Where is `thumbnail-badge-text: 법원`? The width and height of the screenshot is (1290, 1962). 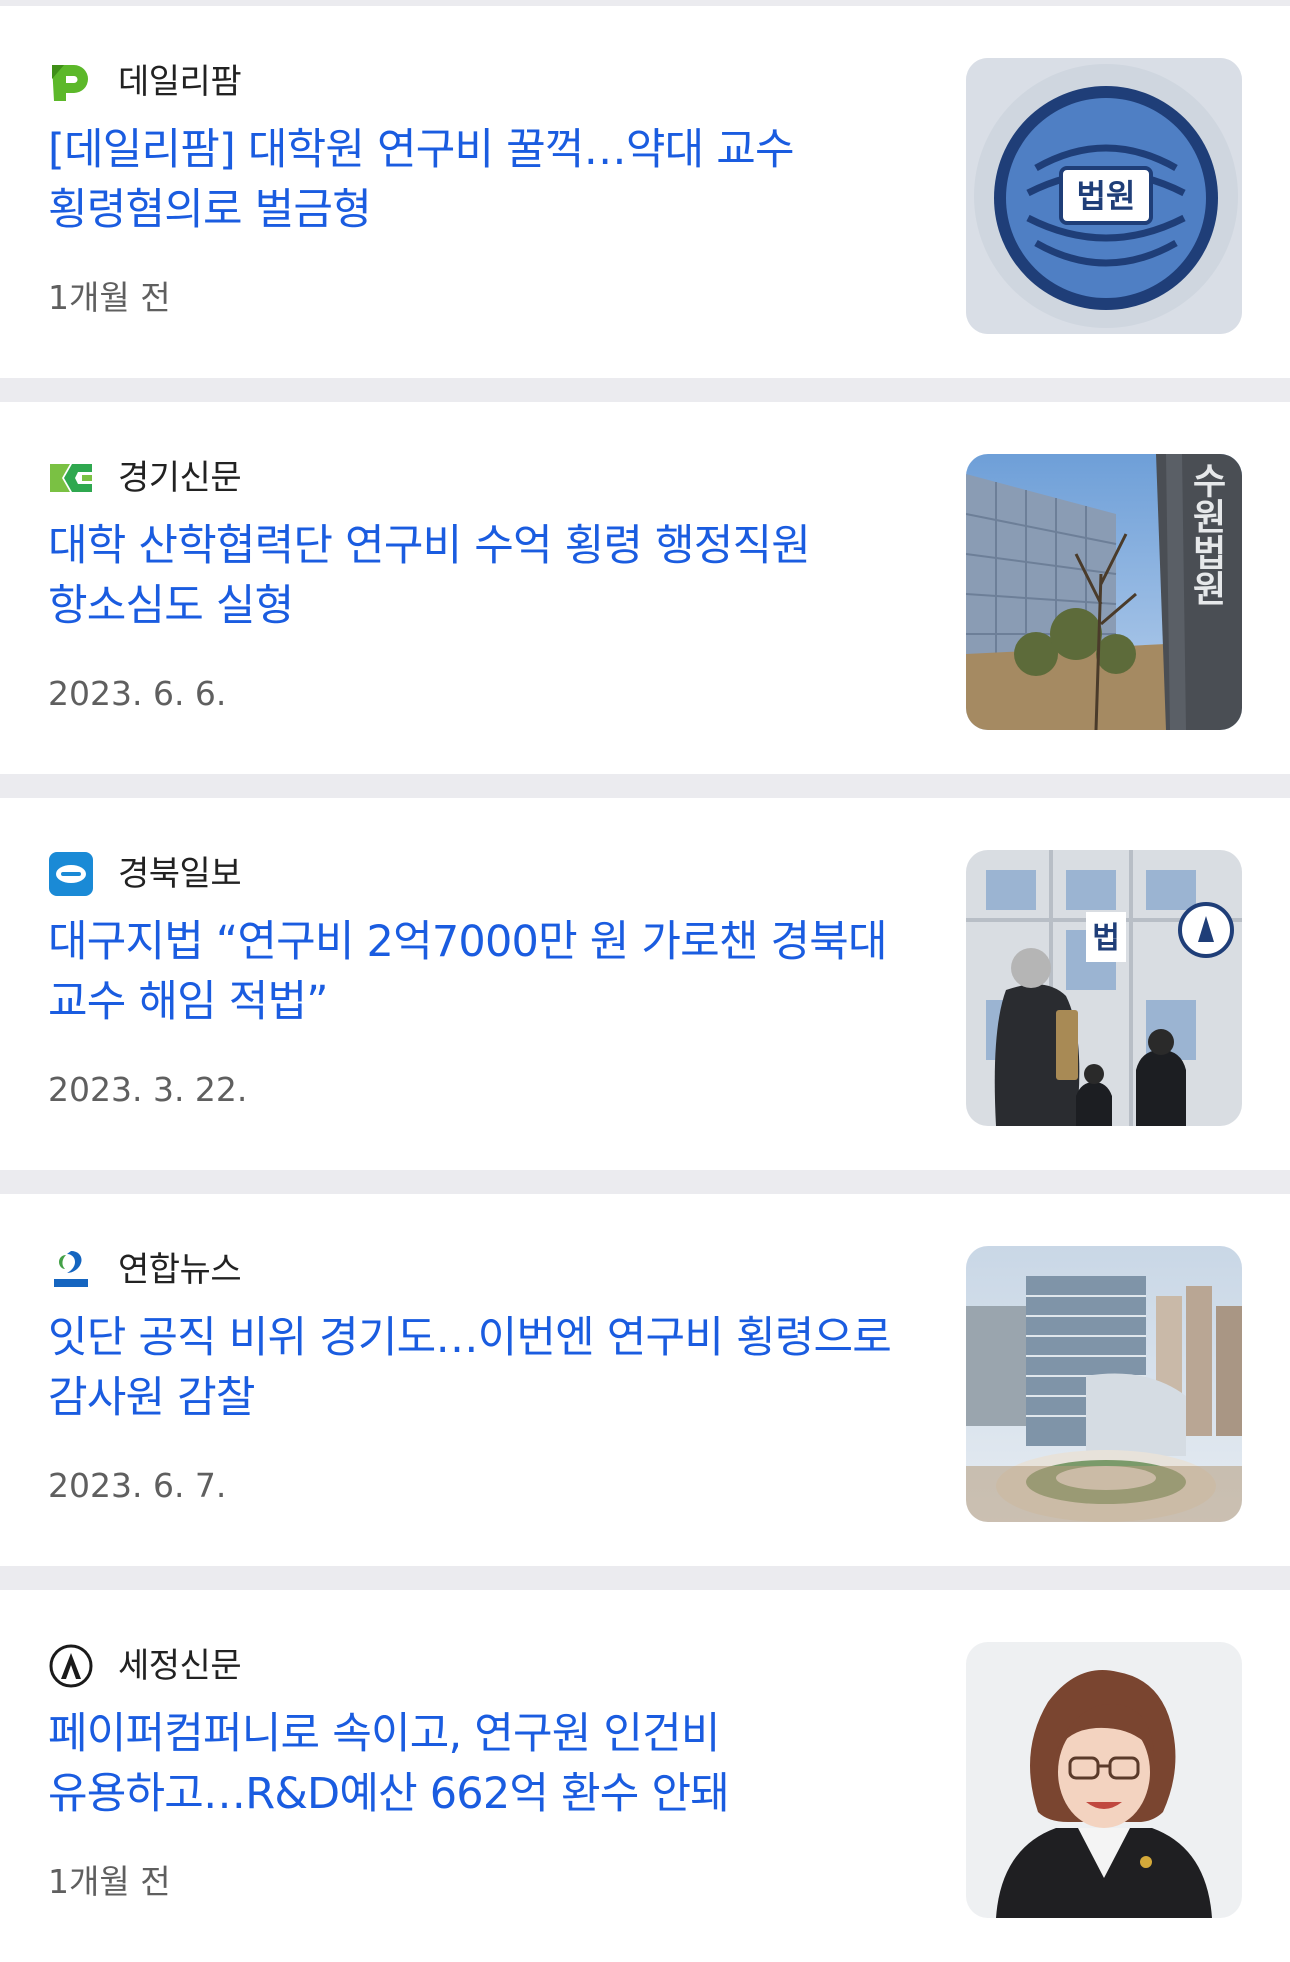
thumbnail-badge-text: 법원 is located at coordinates (1106, 196).